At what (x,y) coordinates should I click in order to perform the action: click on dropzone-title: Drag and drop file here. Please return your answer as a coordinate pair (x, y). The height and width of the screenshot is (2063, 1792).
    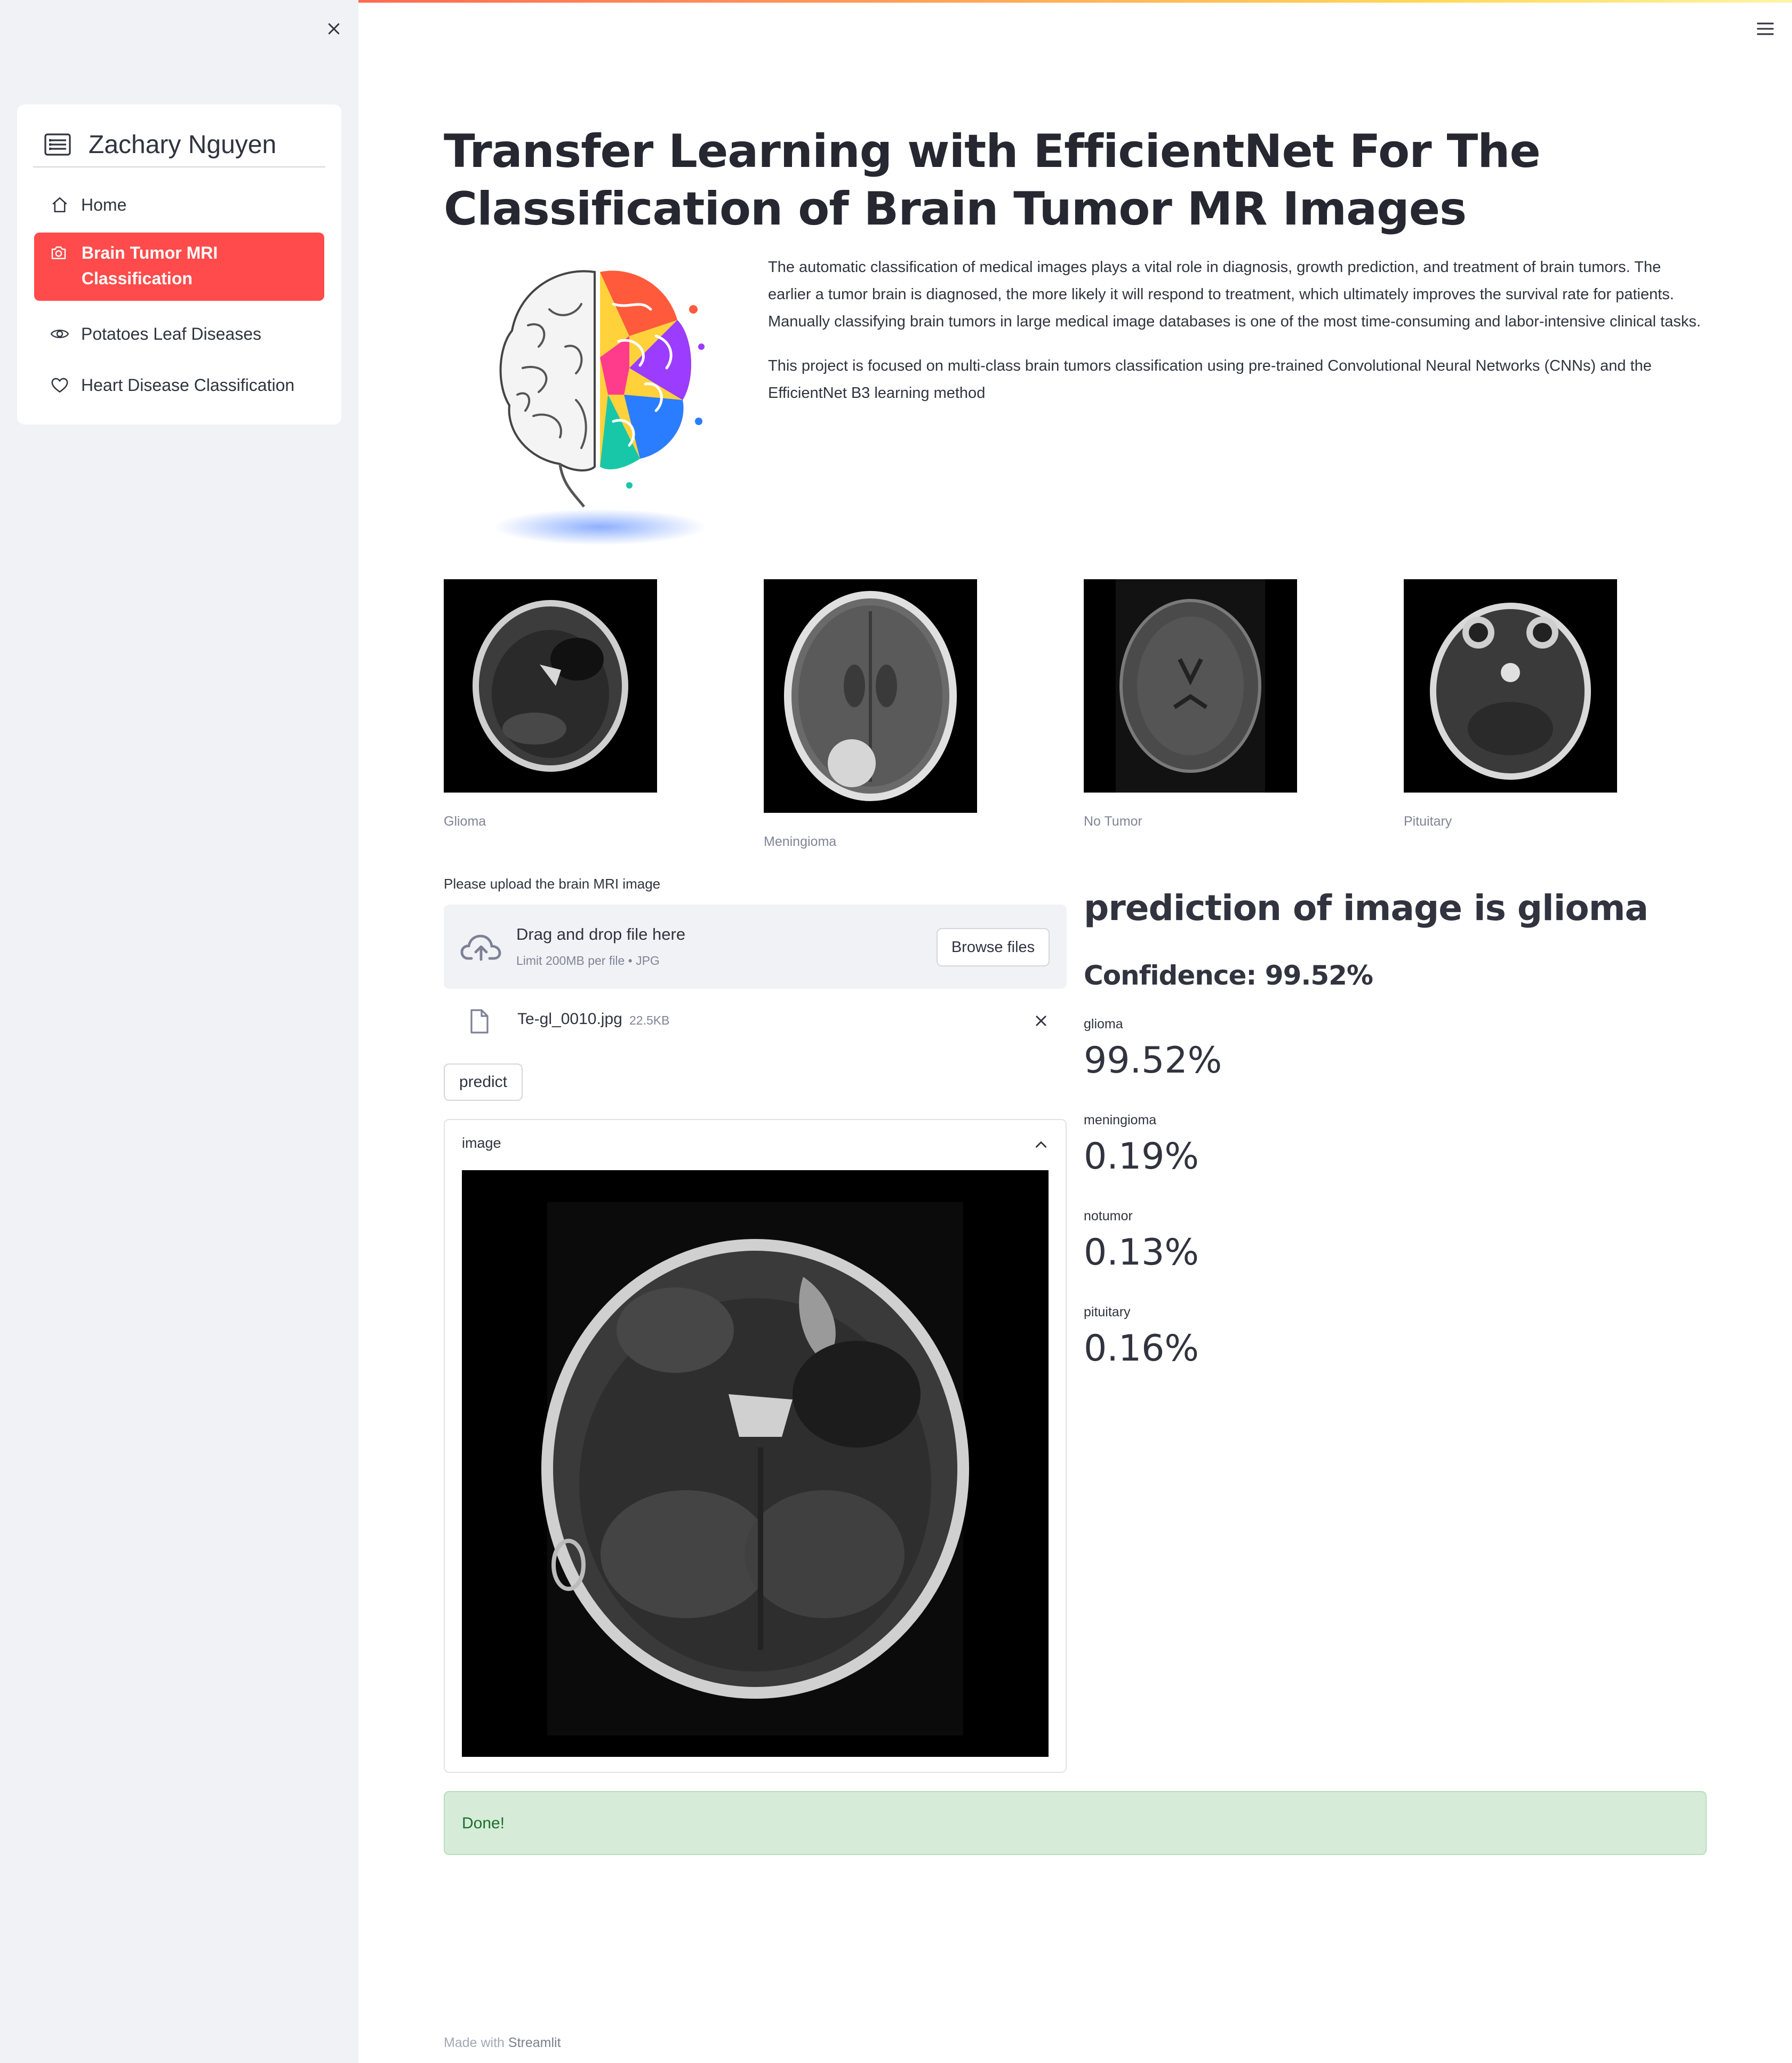
    Looking at the image, I should click on (601, 934).